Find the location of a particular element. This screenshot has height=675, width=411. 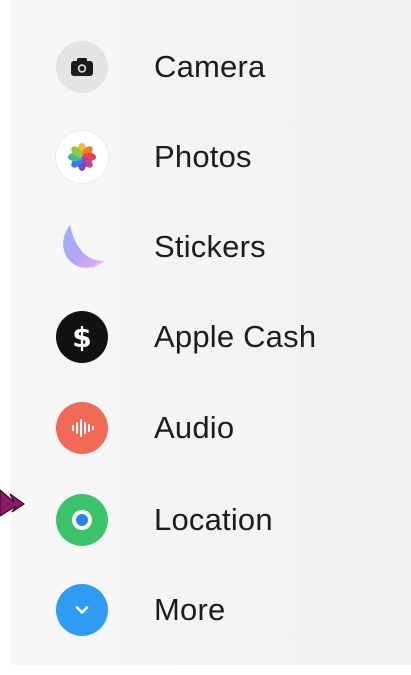

menu-item-apple-cash: $ Apple Cash is located at coordinates (221, 337).